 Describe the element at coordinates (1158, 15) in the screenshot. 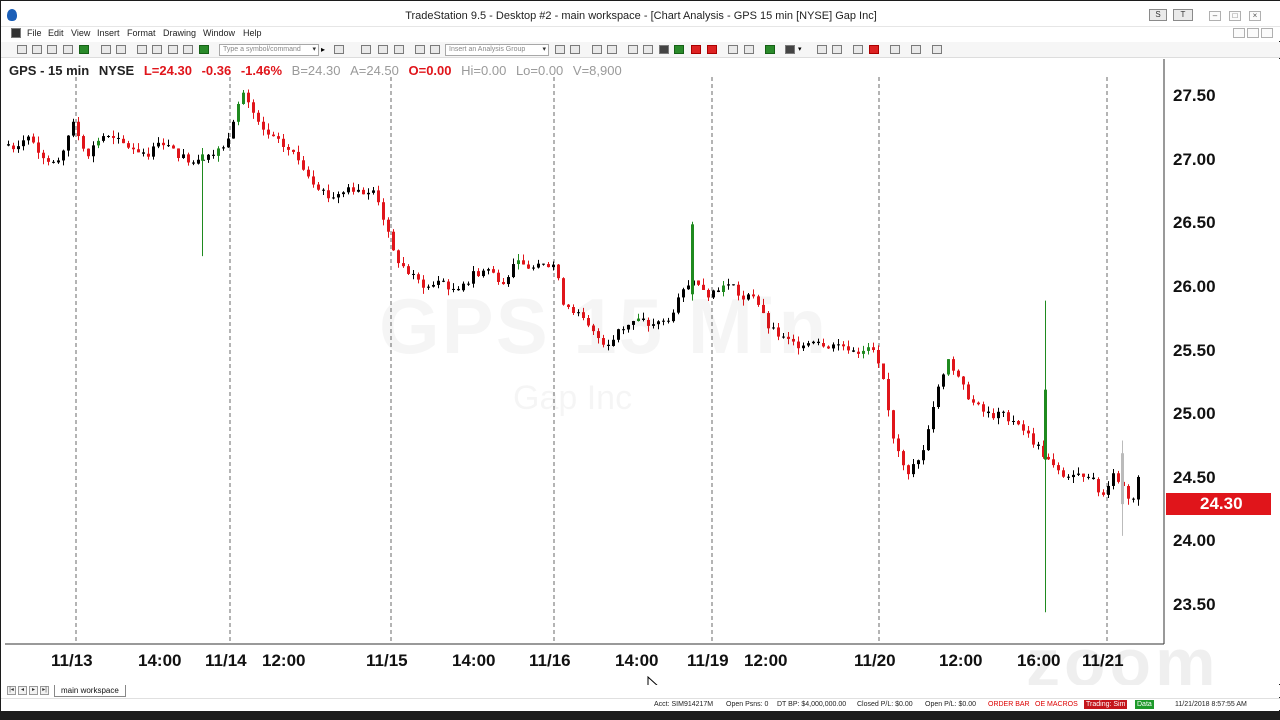

I see `sim-mode-button: S` at that location.